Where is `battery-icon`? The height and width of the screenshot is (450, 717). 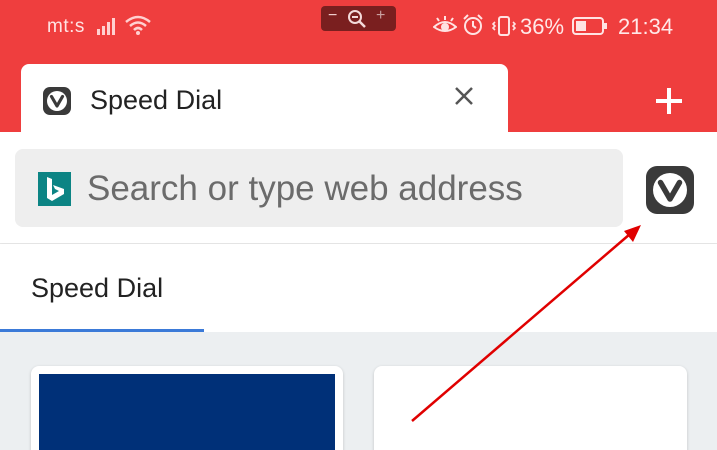 battery-icon is located at coordinates (589, 26).